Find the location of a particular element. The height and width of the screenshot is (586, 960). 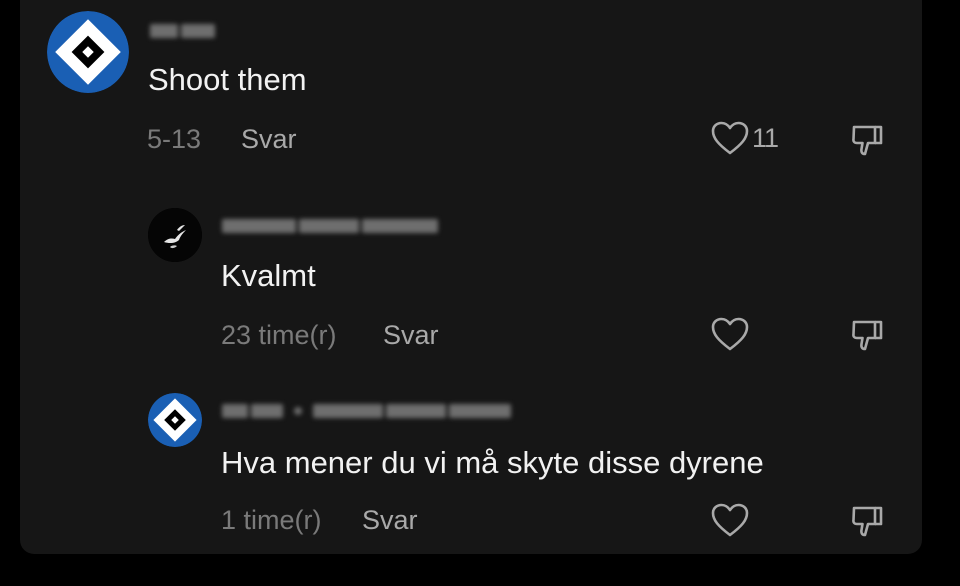

comment-timestamp: 5-13 is located at coordinates (174, 139).